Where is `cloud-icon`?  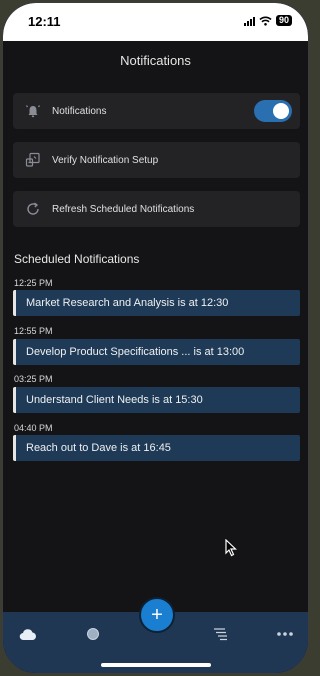
cloud-icon is located at coordinates (27, 634).